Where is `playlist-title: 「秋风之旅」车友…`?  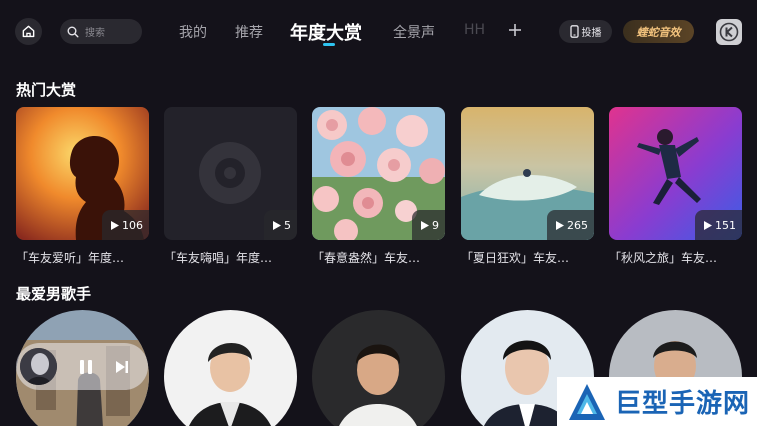
playlist-title: 「秋风之旅」车友… is located at coordinates (663, 258).